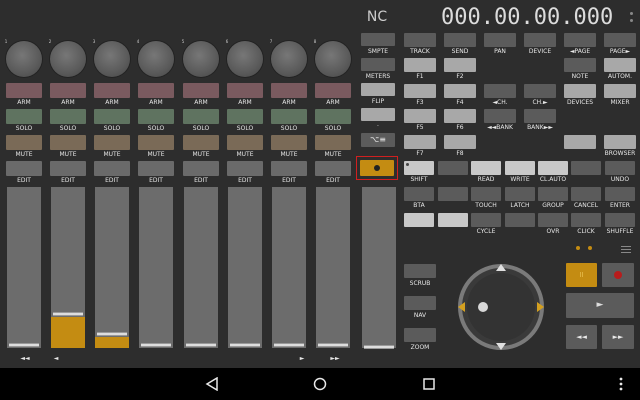  Describe the element at coordinates (25, 359) in the screenshot. I see `bank-left-button: ◄◄` at that location.